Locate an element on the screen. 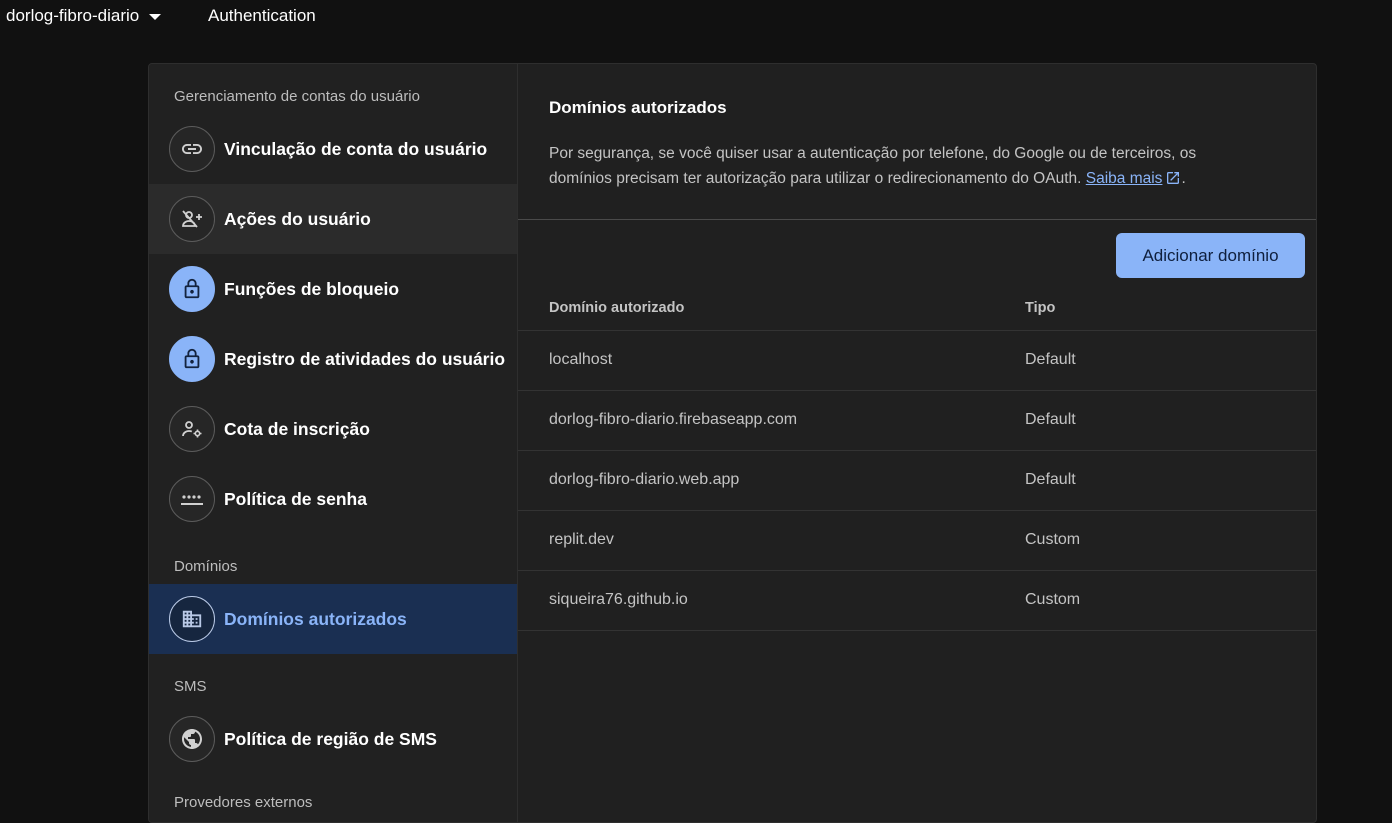 Image resolution: width=1392 pixels, height=823 pixels. learn-more-link: Saiba mais is located at coordinates (1134, 178).